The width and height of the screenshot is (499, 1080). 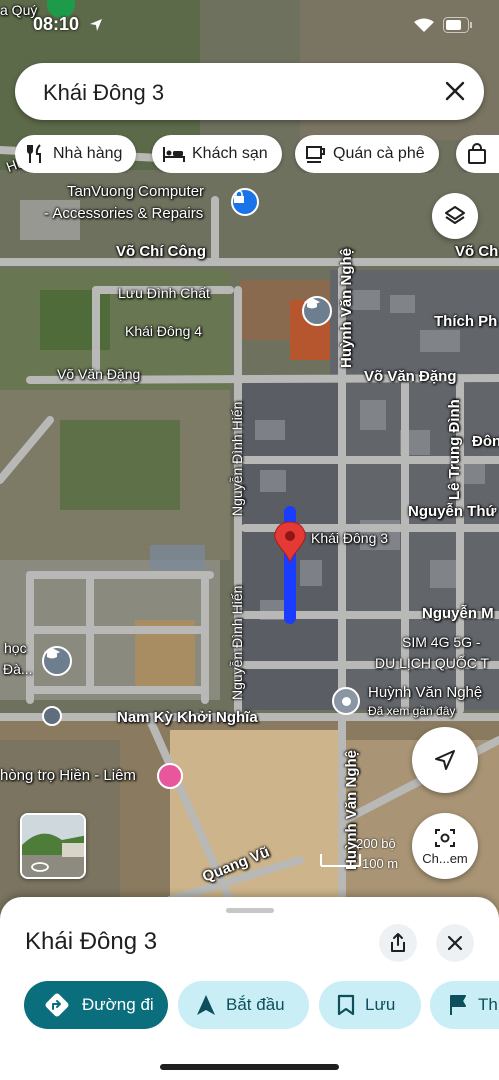 I want to click on bookmark-icon, so click(x=346, y=1005).